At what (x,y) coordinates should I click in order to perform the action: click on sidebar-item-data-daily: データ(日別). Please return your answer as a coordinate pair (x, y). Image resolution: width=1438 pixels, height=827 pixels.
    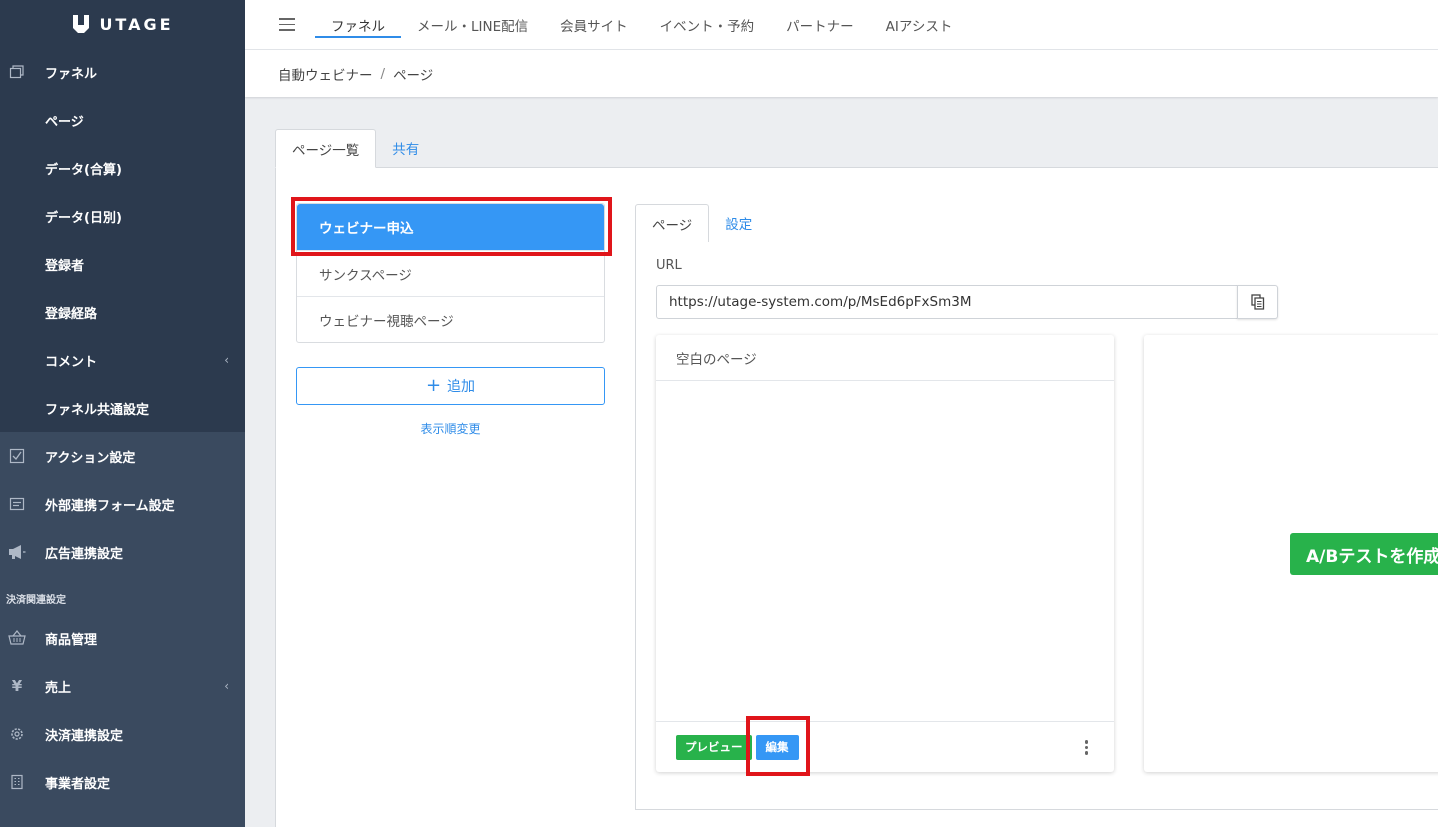
    Looking at the image, I should click on (122, 216).